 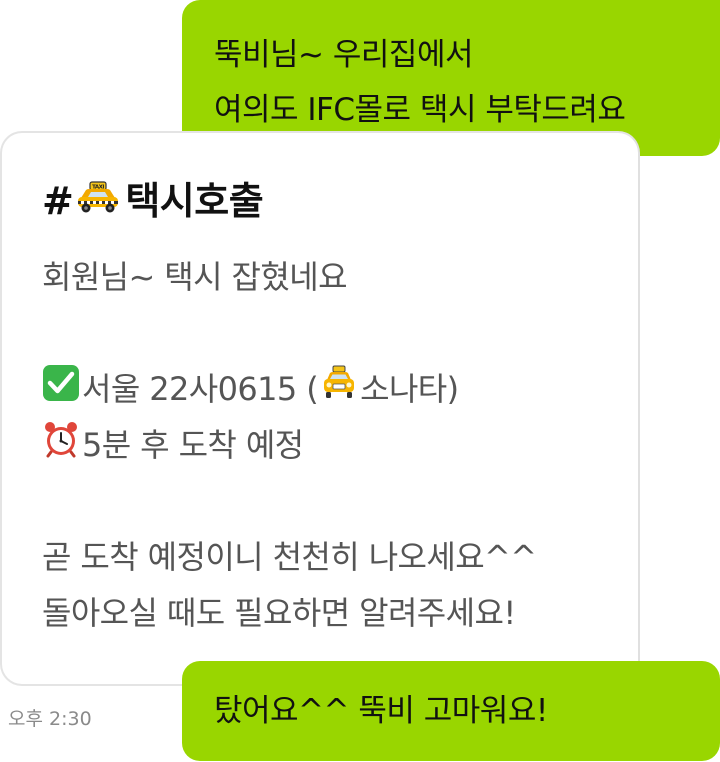 What do you see at coordinates (193, 445) in the screenshot?
I see `eta-text: 5분 후 도착 예정` at bounding box center [193, 445].